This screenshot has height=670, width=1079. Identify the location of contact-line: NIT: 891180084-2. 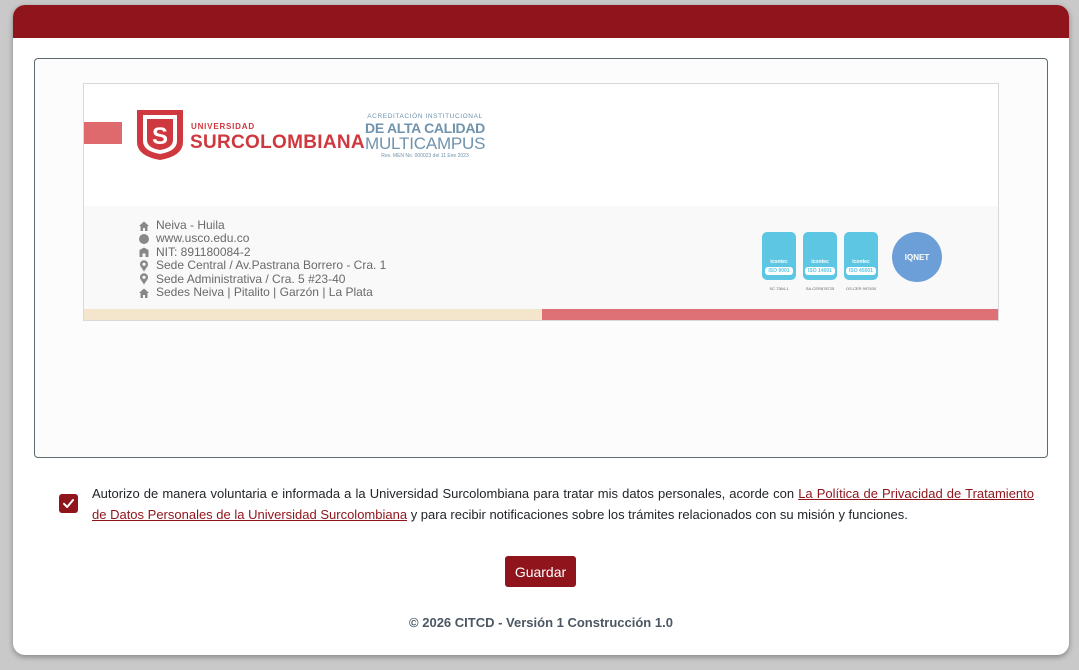
(262, 252).